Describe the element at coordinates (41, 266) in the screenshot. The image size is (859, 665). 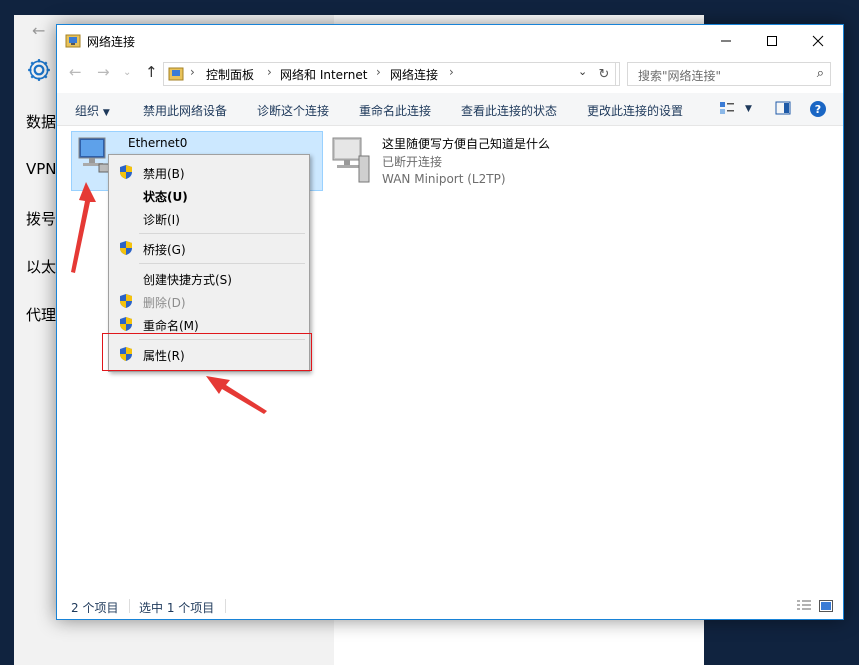
I see `settings-nav-item: 以太` at that location.